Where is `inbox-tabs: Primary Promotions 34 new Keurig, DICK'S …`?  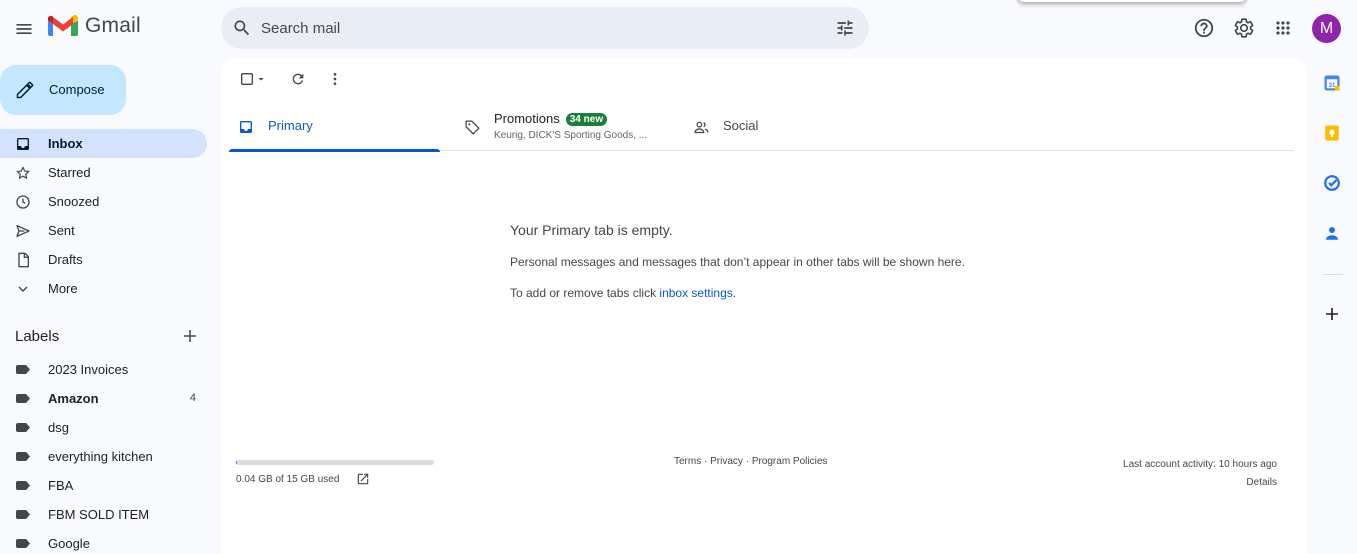
inbox-tabs: Primary Promotions 34 new Keurig, DICK'S … is located at coordinates (761, 126).